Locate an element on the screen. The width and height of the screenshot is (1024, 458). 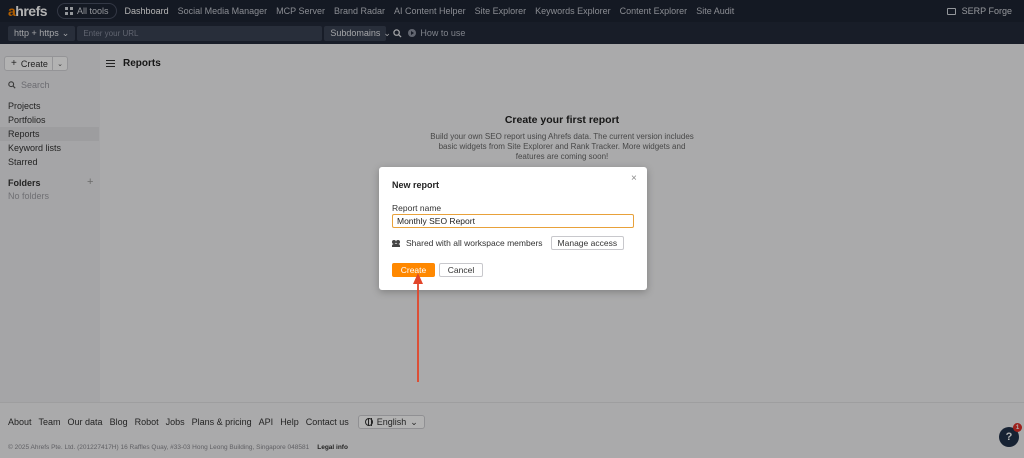
manage-access-button: Manage access is located at coordinates (587, 243).